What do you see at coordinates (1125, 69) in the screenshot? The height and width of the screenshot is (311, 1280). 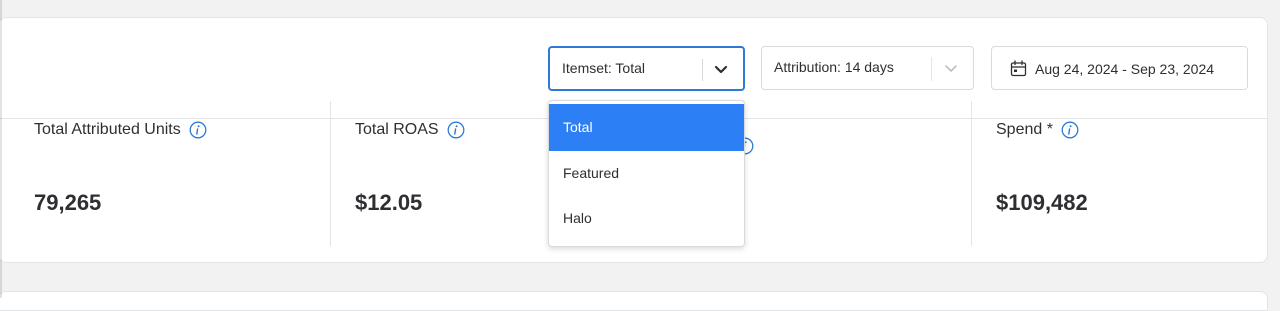 I see `date-range-label: Aug 24, 2024 - Sep 23, 2024` at bounding box center [1125, 69].